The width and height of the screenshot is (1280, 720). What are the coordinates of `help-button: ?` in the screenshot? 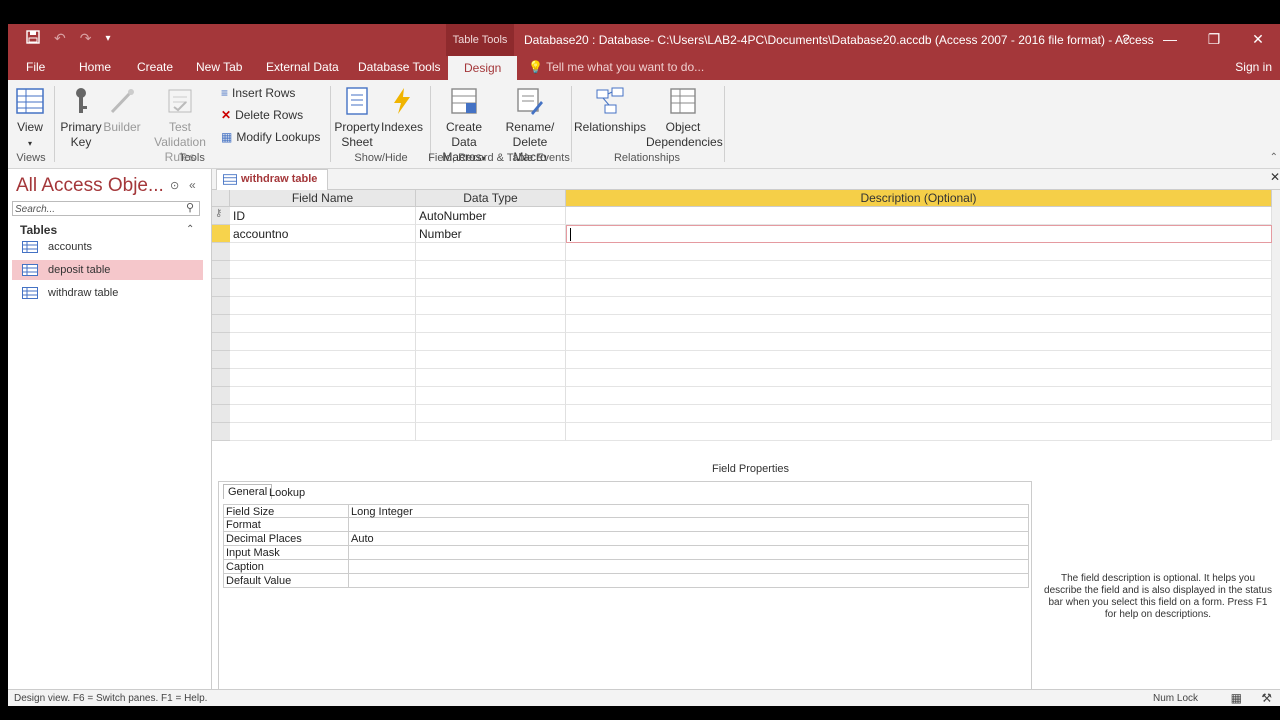 It's located at (1126, 40).